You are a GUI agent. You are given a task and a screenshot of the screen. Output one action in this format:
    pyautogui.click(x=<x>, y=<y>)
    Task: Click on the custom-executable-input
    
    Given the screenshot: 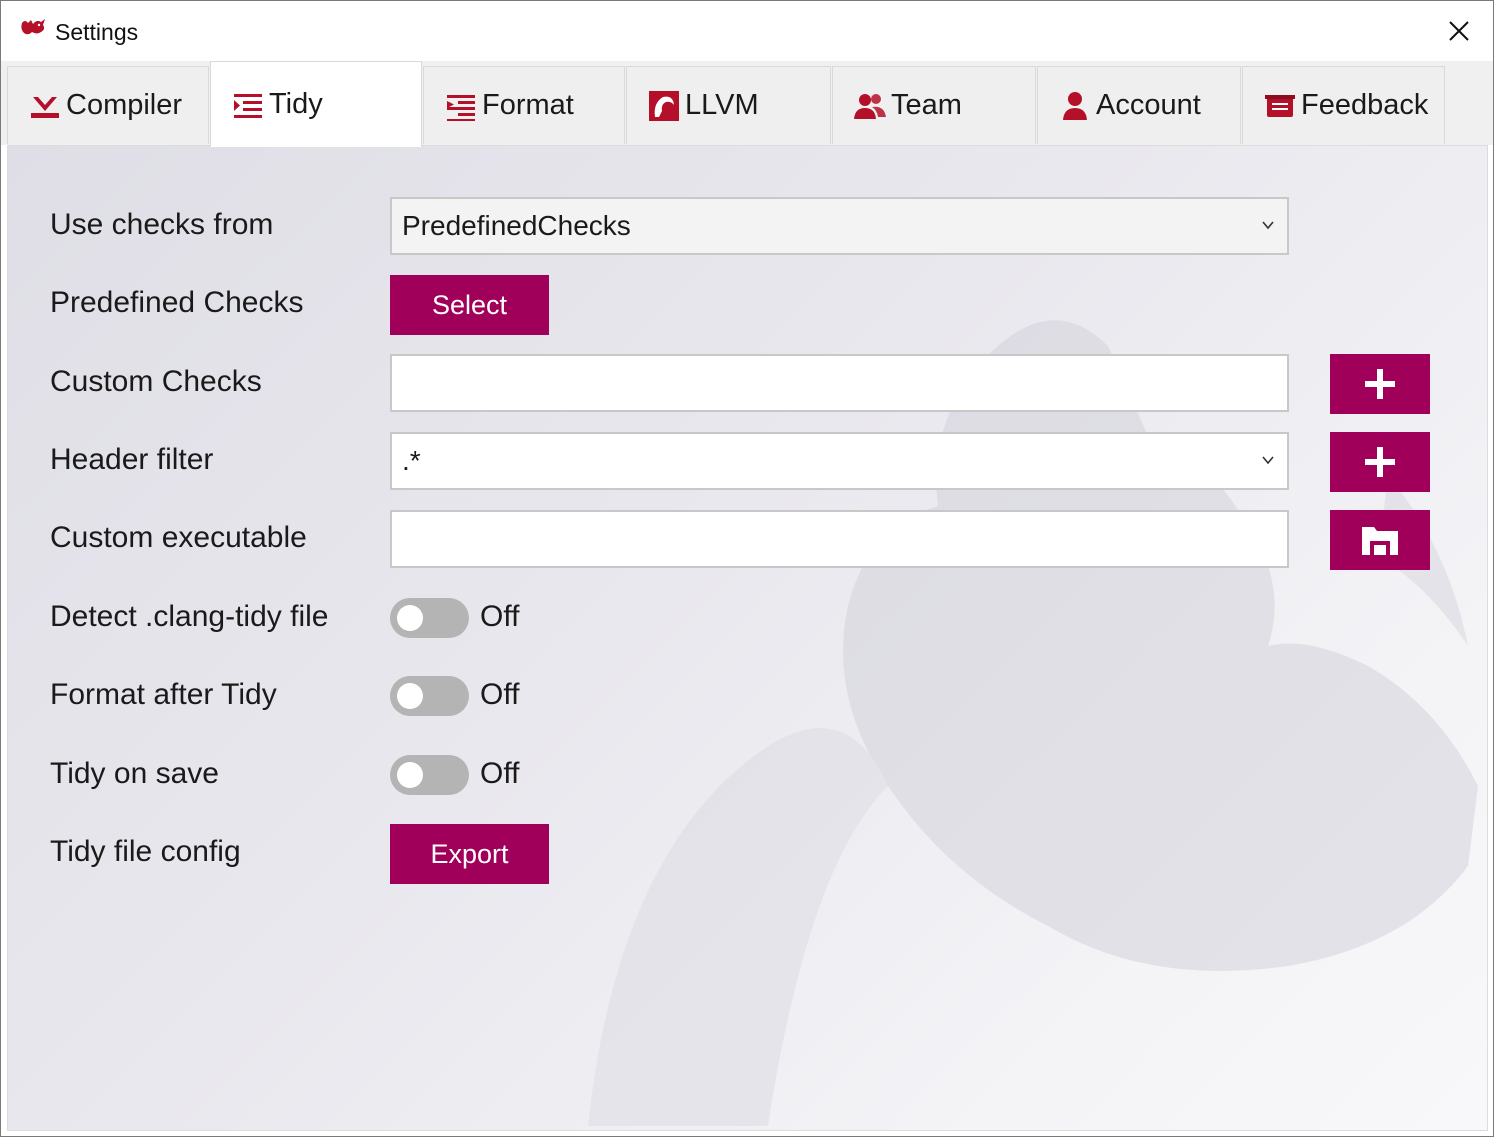 What is the action you would take?
    pyautogui.click(x=844, y=539)
    